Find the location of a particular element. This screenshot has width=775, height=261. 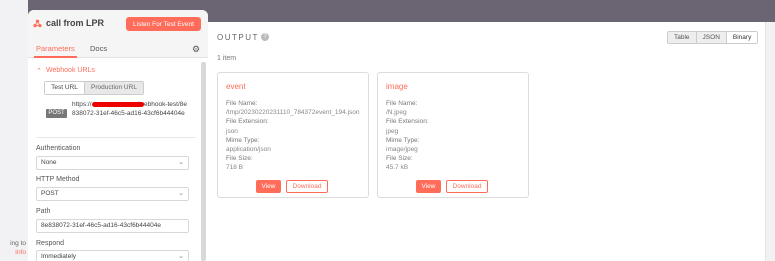

output-title: OUTPUT is located at coordinates (238, 37).